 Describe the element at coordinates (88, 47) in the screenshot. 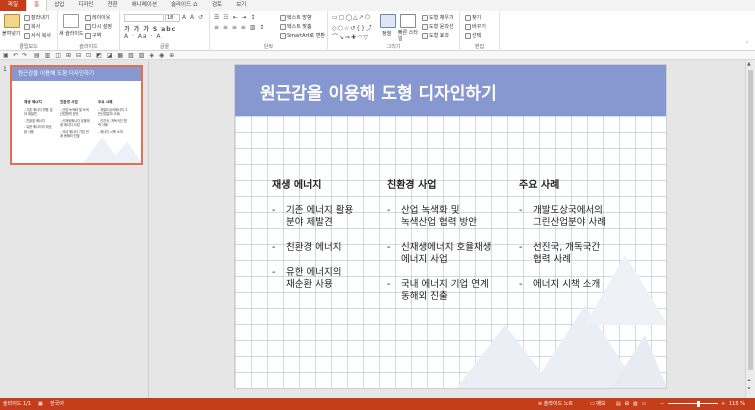

I see `slides-group-label: 슬라이드` at that location.